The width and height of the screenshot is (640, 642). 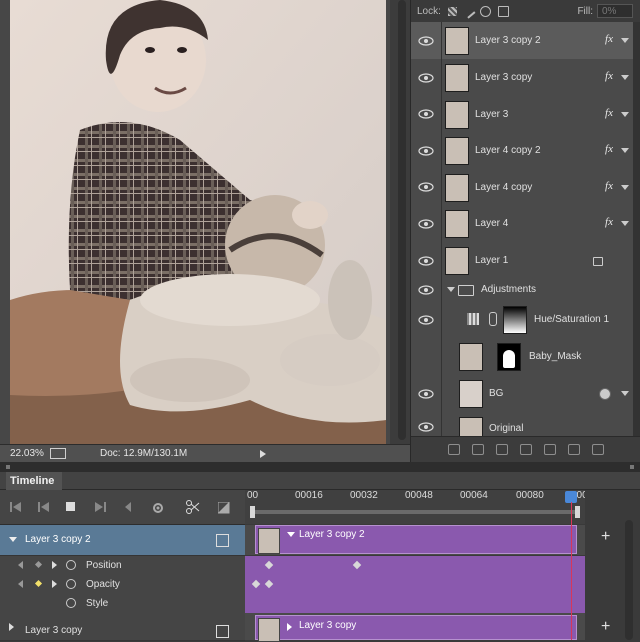 I want to click on new-group-icon, so click(x=550, y=449).